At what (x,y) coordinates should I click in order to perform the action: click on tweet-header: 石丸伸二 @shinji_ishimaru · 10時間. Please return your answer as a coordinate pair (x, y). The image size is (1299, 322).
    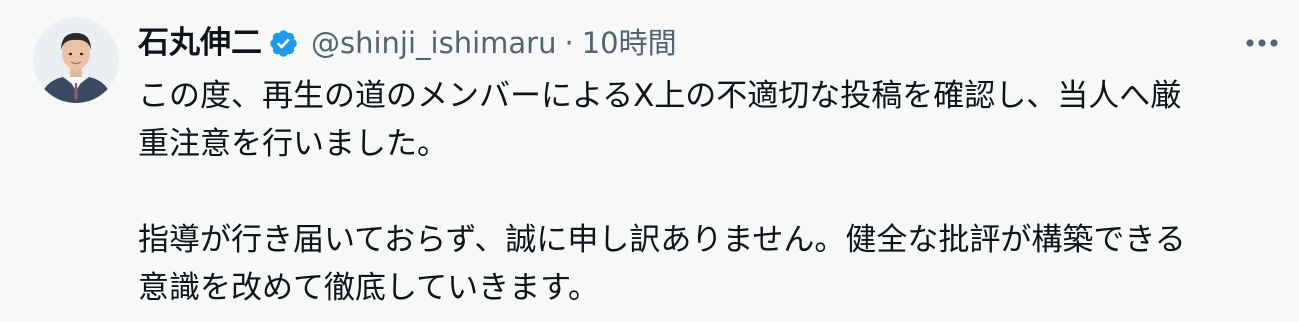
    Looking at the image, I should click on (407, 43).